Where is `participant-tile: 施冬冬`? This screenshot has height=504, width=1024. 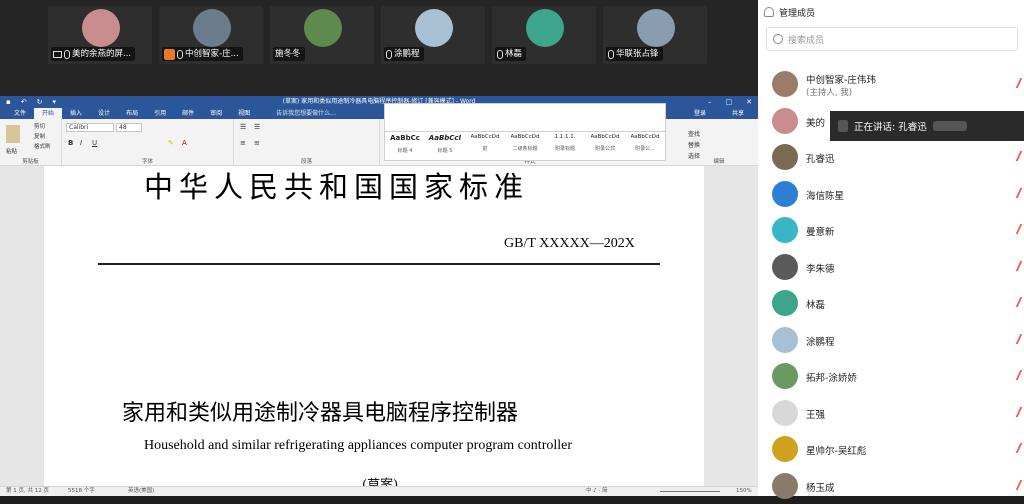
participant-tile: 施冬冬 is located at coordinates (322, 35).